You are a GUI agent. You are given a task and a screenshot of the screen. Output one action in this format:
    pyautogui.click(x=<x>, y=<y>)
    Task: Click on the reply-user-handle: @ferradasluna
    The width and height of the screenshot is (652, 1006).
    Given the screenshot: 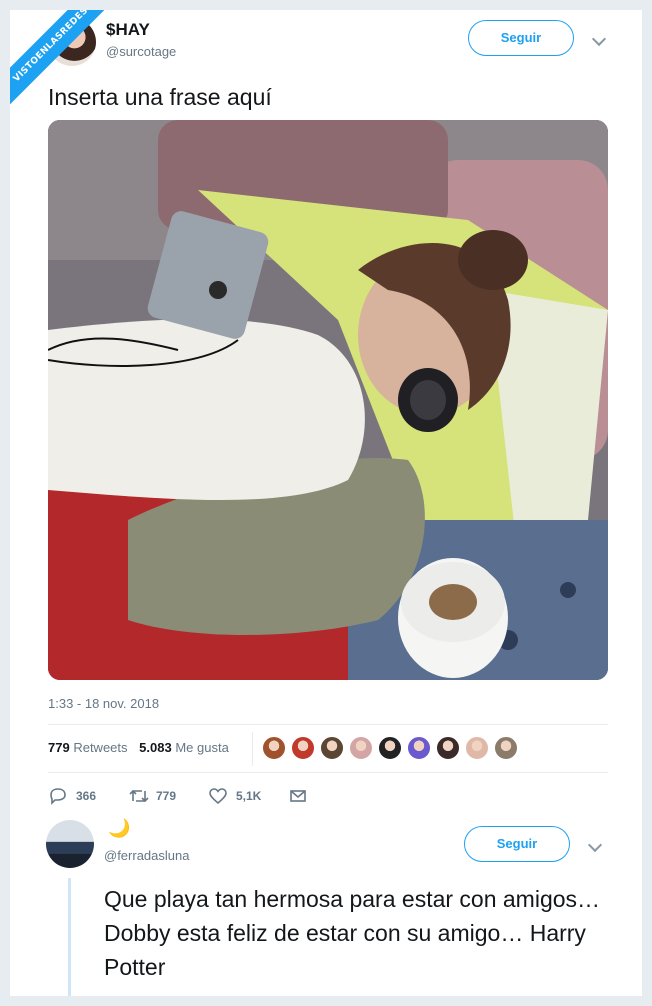 What is the action you would take?
    pyautogui.click(x=146, y=855)
    